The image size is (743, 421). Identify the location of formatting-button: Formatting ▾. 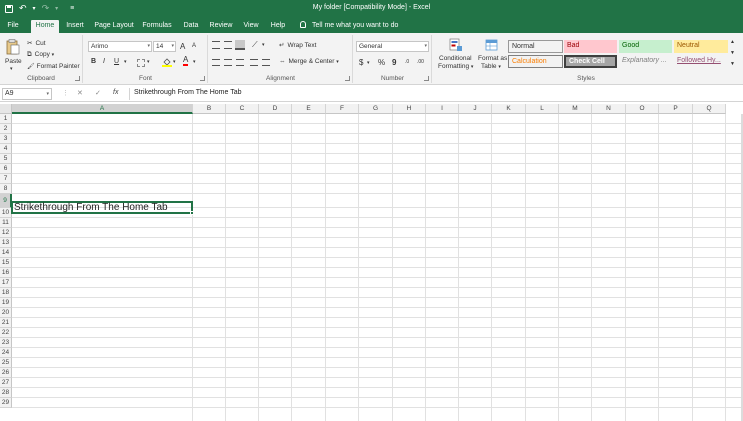
(455, 66).